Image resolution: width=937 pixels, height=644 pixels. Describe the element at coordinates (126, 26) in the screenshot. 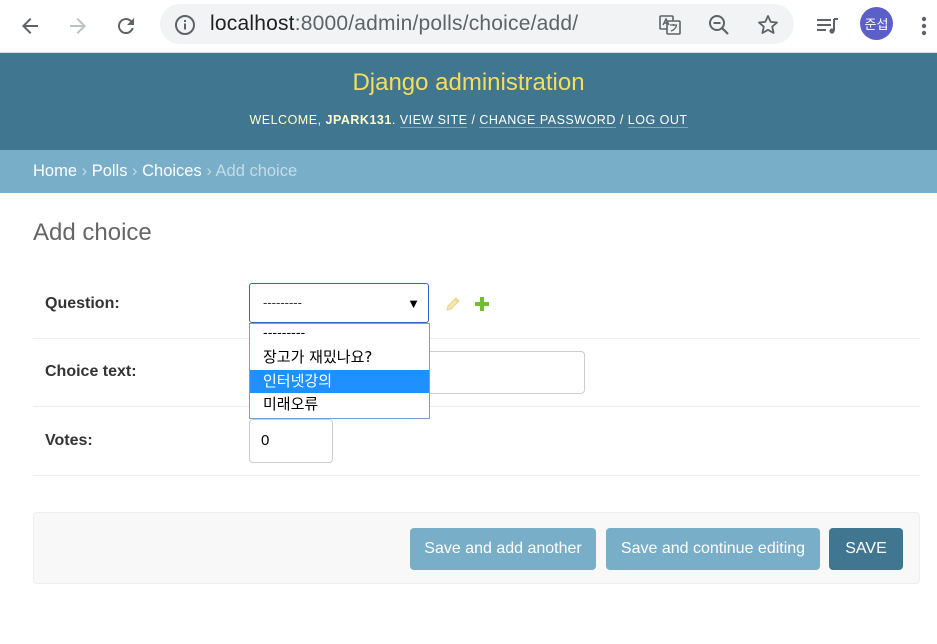

I see `reload-icon` at that location.